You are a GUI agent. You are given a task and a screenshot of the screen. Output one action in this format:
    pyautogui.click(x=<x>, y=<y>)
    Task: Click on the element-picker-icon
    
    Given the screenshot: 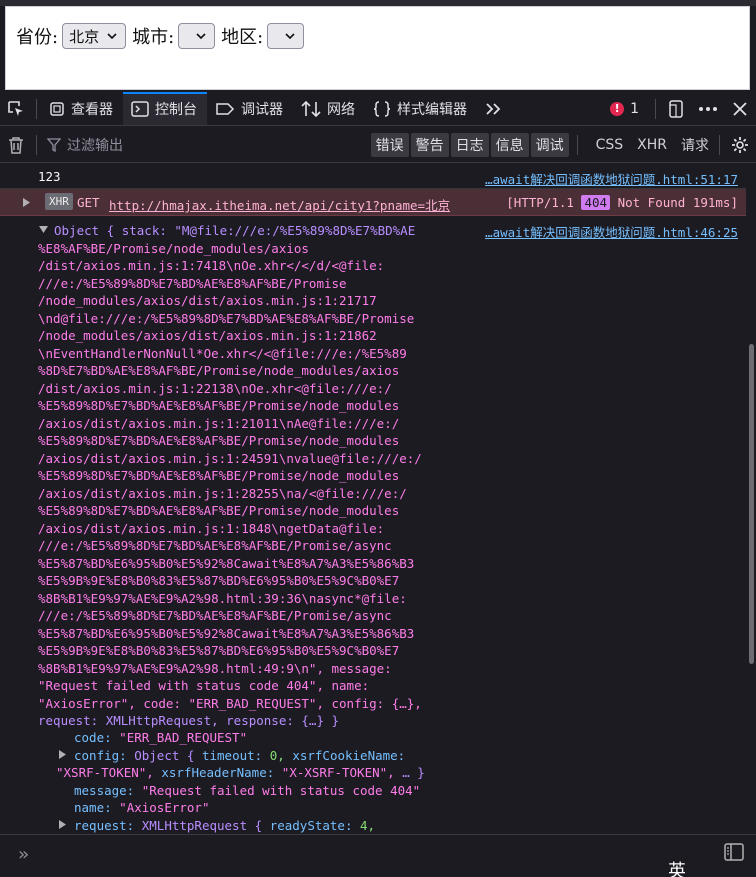 What is the action you would take?
    pyautogui.click(x=15, y=108)
    